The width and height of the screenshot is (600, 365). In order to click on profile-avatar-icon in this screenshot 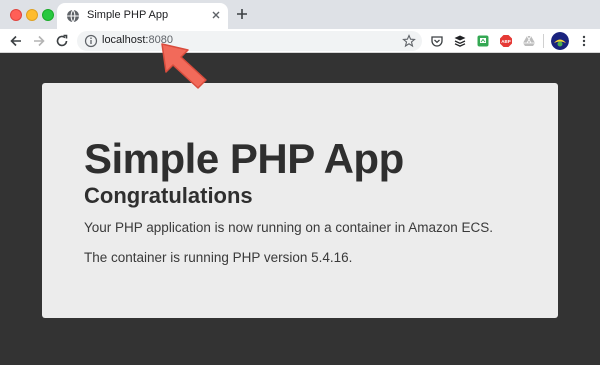, I will do `click(560, 41)`.